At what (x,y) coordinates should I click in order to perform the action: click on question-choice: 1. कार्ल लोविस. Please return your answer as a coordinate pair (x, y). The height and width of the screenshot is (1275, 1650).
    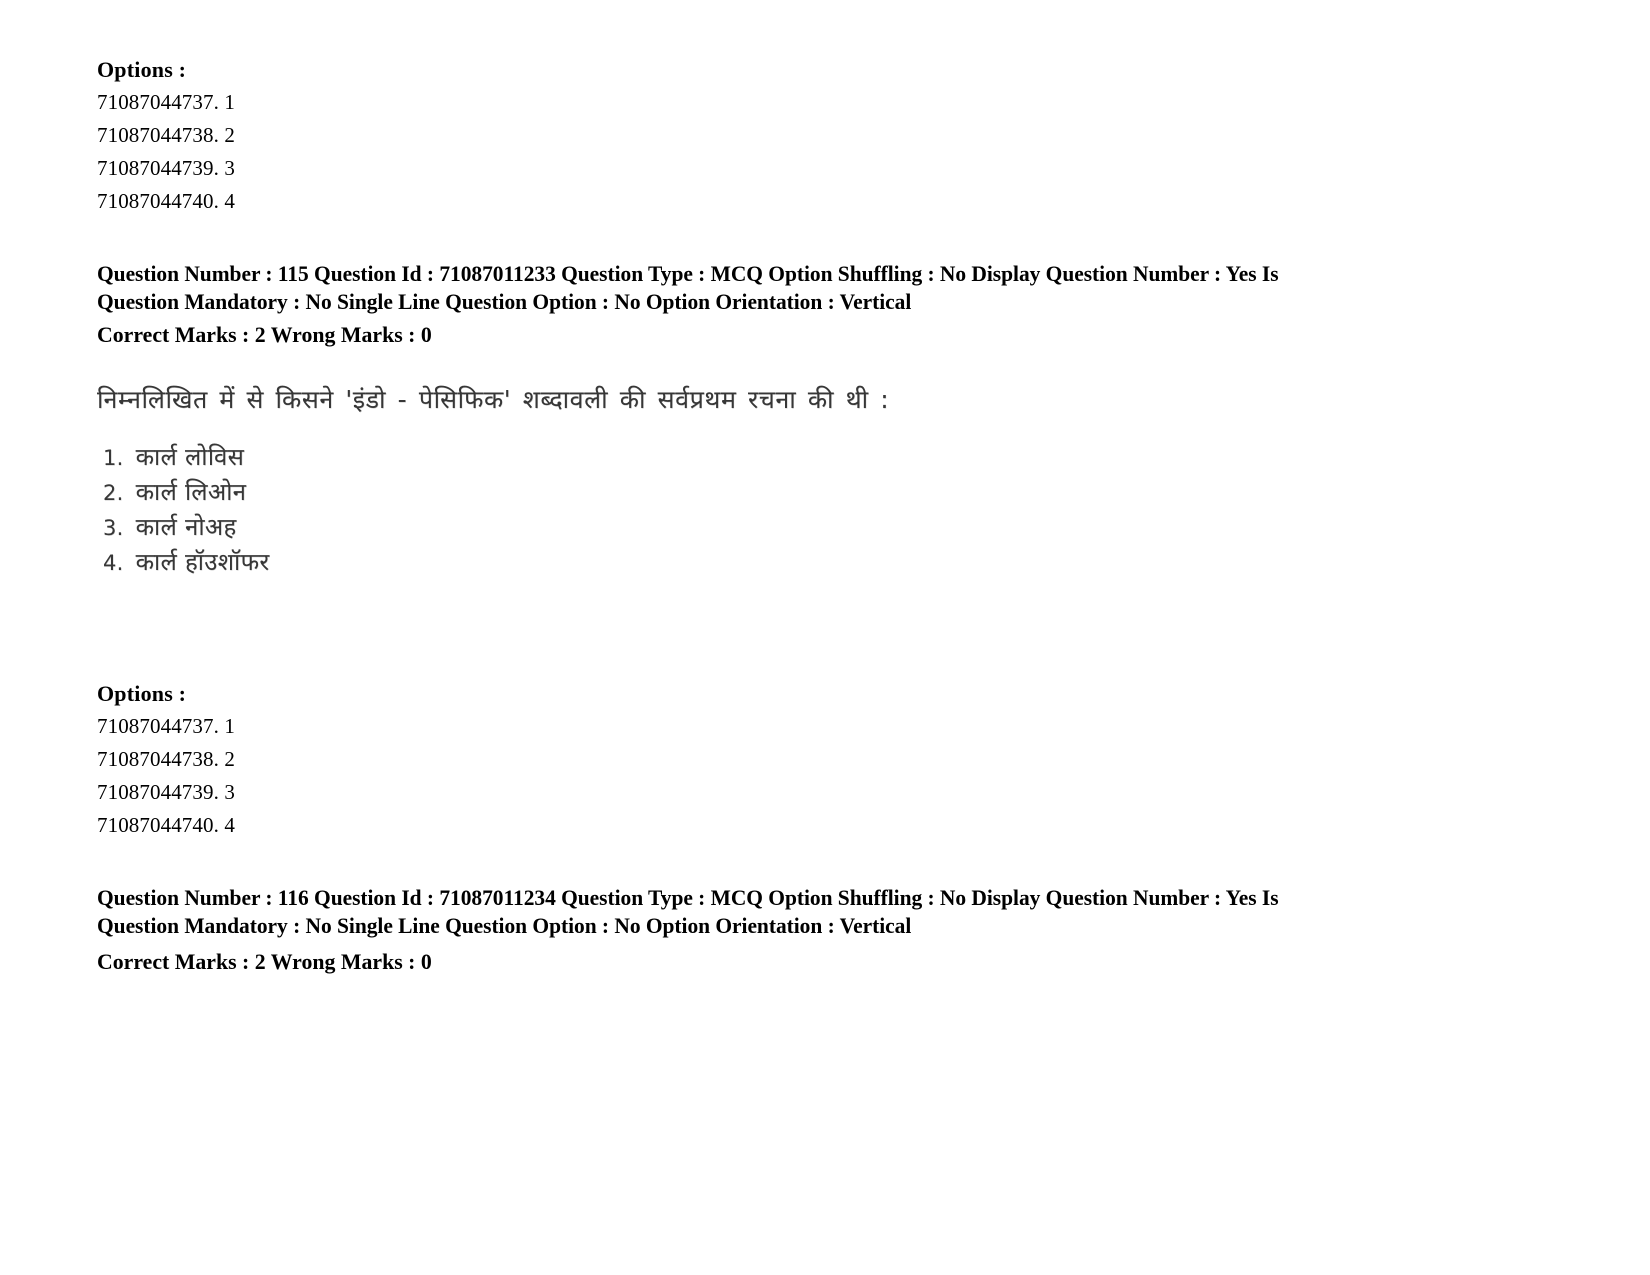
    Looking at the image, I should click on (173, 456).